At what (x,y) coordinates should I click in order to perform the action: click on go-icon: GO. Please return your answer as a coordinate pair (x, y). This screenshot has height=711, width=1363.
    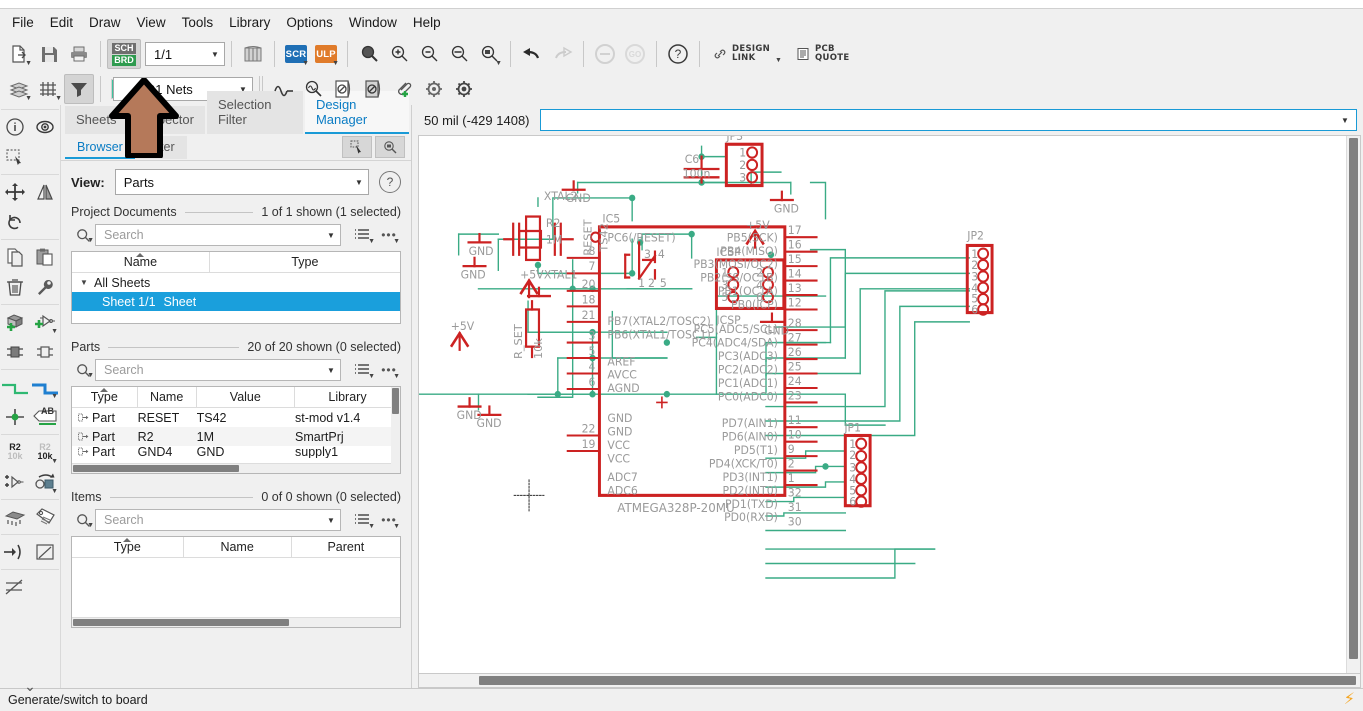
    Looking at the image, I should click on (635, 54).